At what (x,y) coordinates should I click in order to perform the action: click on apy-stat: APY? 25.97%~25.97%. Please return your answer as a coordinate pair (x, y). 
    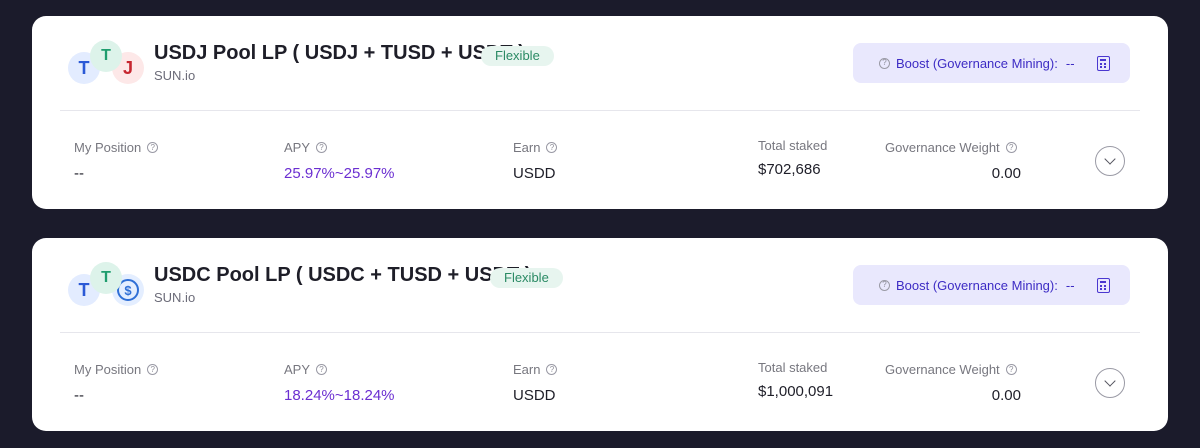
    Looking at the image, I should click on (339, 161).